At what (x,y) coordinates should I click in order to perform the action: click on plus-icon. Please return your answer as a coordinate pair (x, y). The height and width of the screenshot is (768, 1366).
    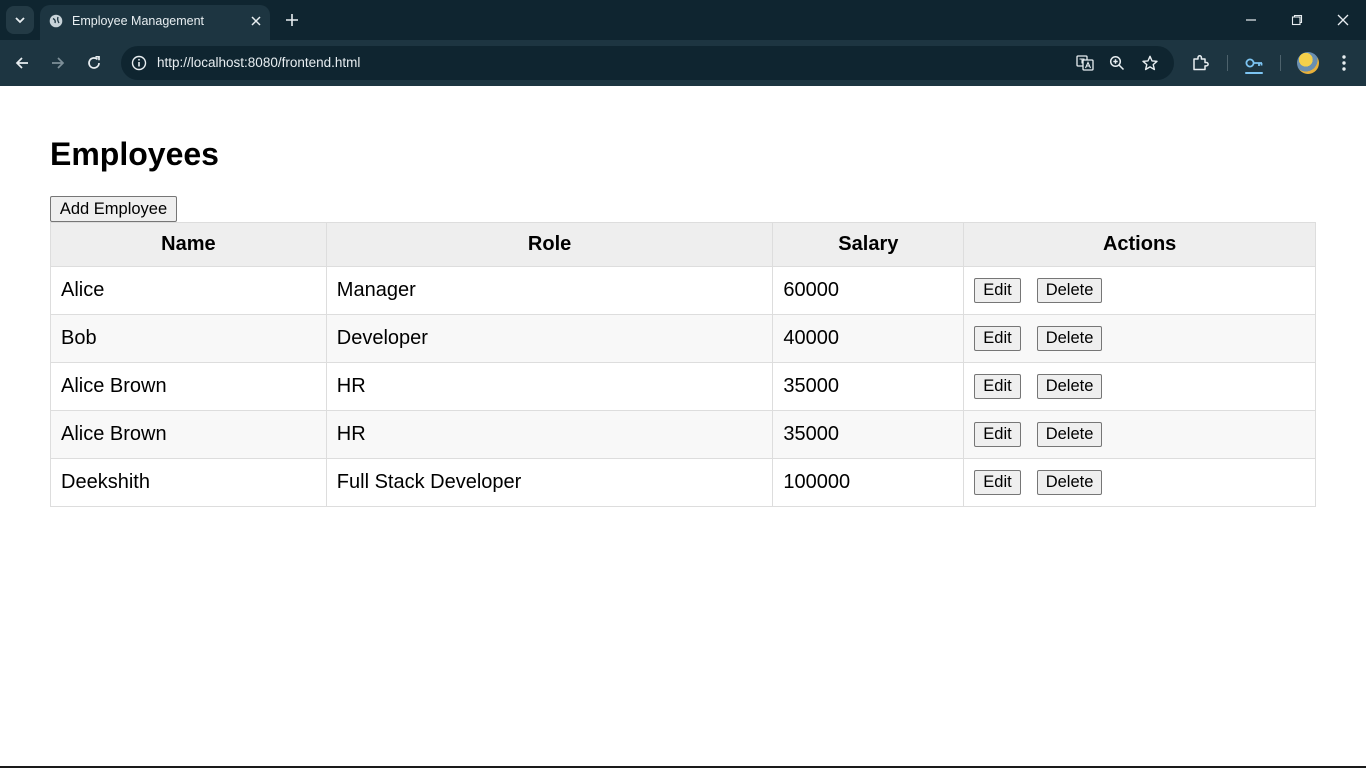
    Looking at the image, I should click on (292, 20).